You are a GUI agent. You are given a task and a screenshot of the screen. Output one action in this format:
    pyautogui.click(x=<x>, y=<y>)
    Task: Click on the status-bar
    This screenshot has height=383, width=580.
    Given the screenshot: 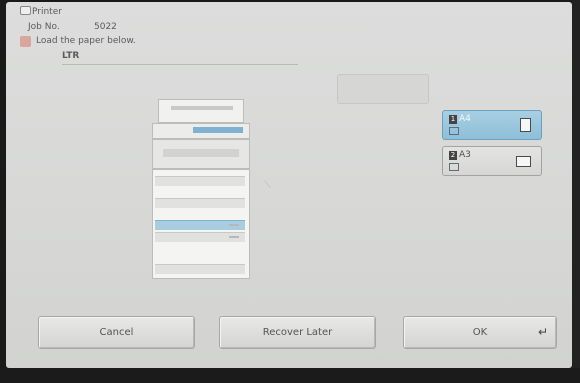 What is the action you would take?
    pyautogui.click(x=290, y=375)
    